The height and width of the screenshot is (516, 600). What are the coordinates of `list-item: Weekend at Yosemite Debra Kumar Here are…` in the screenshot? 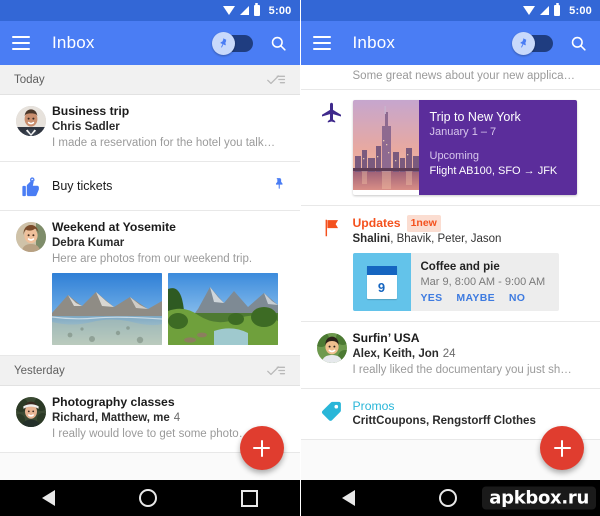 It's located at (150, 283).